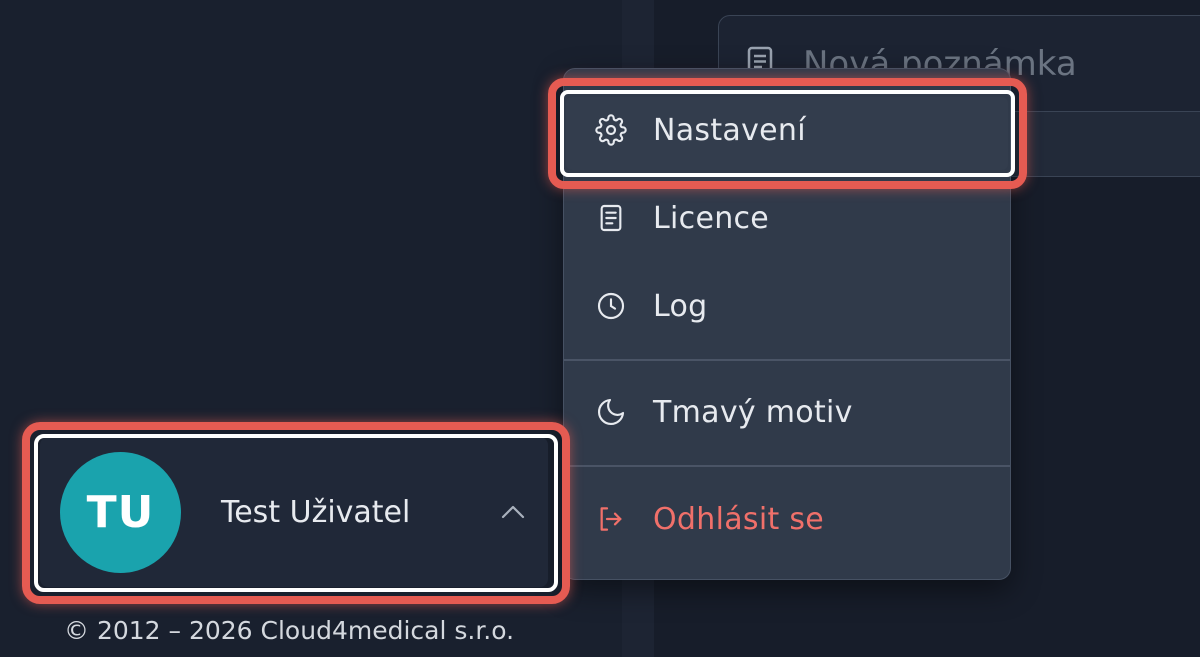 The width and height of the screenshot is (1200, 657). Describe the element at coordinates (787, 306) in the screenshot. I see `menu-item-log: Log` at that location.